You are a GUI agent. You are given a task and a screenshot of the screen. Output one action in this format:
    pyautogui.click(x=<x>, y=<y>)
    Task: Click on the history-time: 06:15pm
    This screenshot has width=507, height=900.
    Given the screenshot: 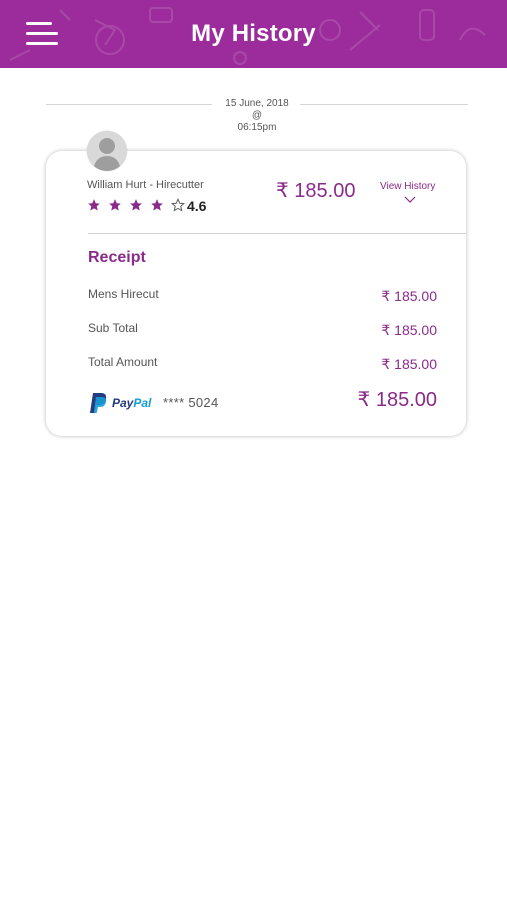 What is the action you would take?
    pyautogui.click(x=257, y=127)
    